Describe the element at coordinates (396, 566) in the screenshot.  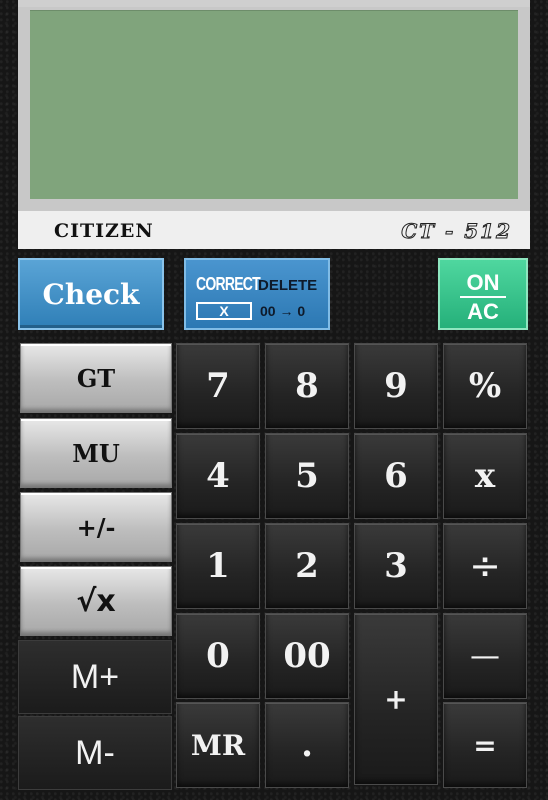
I see `key-3: 3` at that location.